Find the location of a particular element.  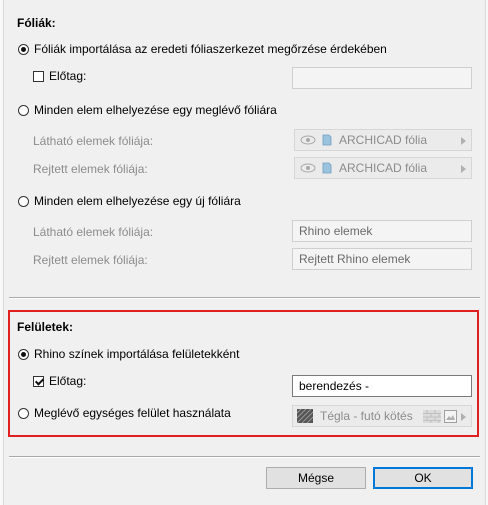

surfaces-existing-label: Meglévő egységes felület használata is located at coordinates (132, 413).